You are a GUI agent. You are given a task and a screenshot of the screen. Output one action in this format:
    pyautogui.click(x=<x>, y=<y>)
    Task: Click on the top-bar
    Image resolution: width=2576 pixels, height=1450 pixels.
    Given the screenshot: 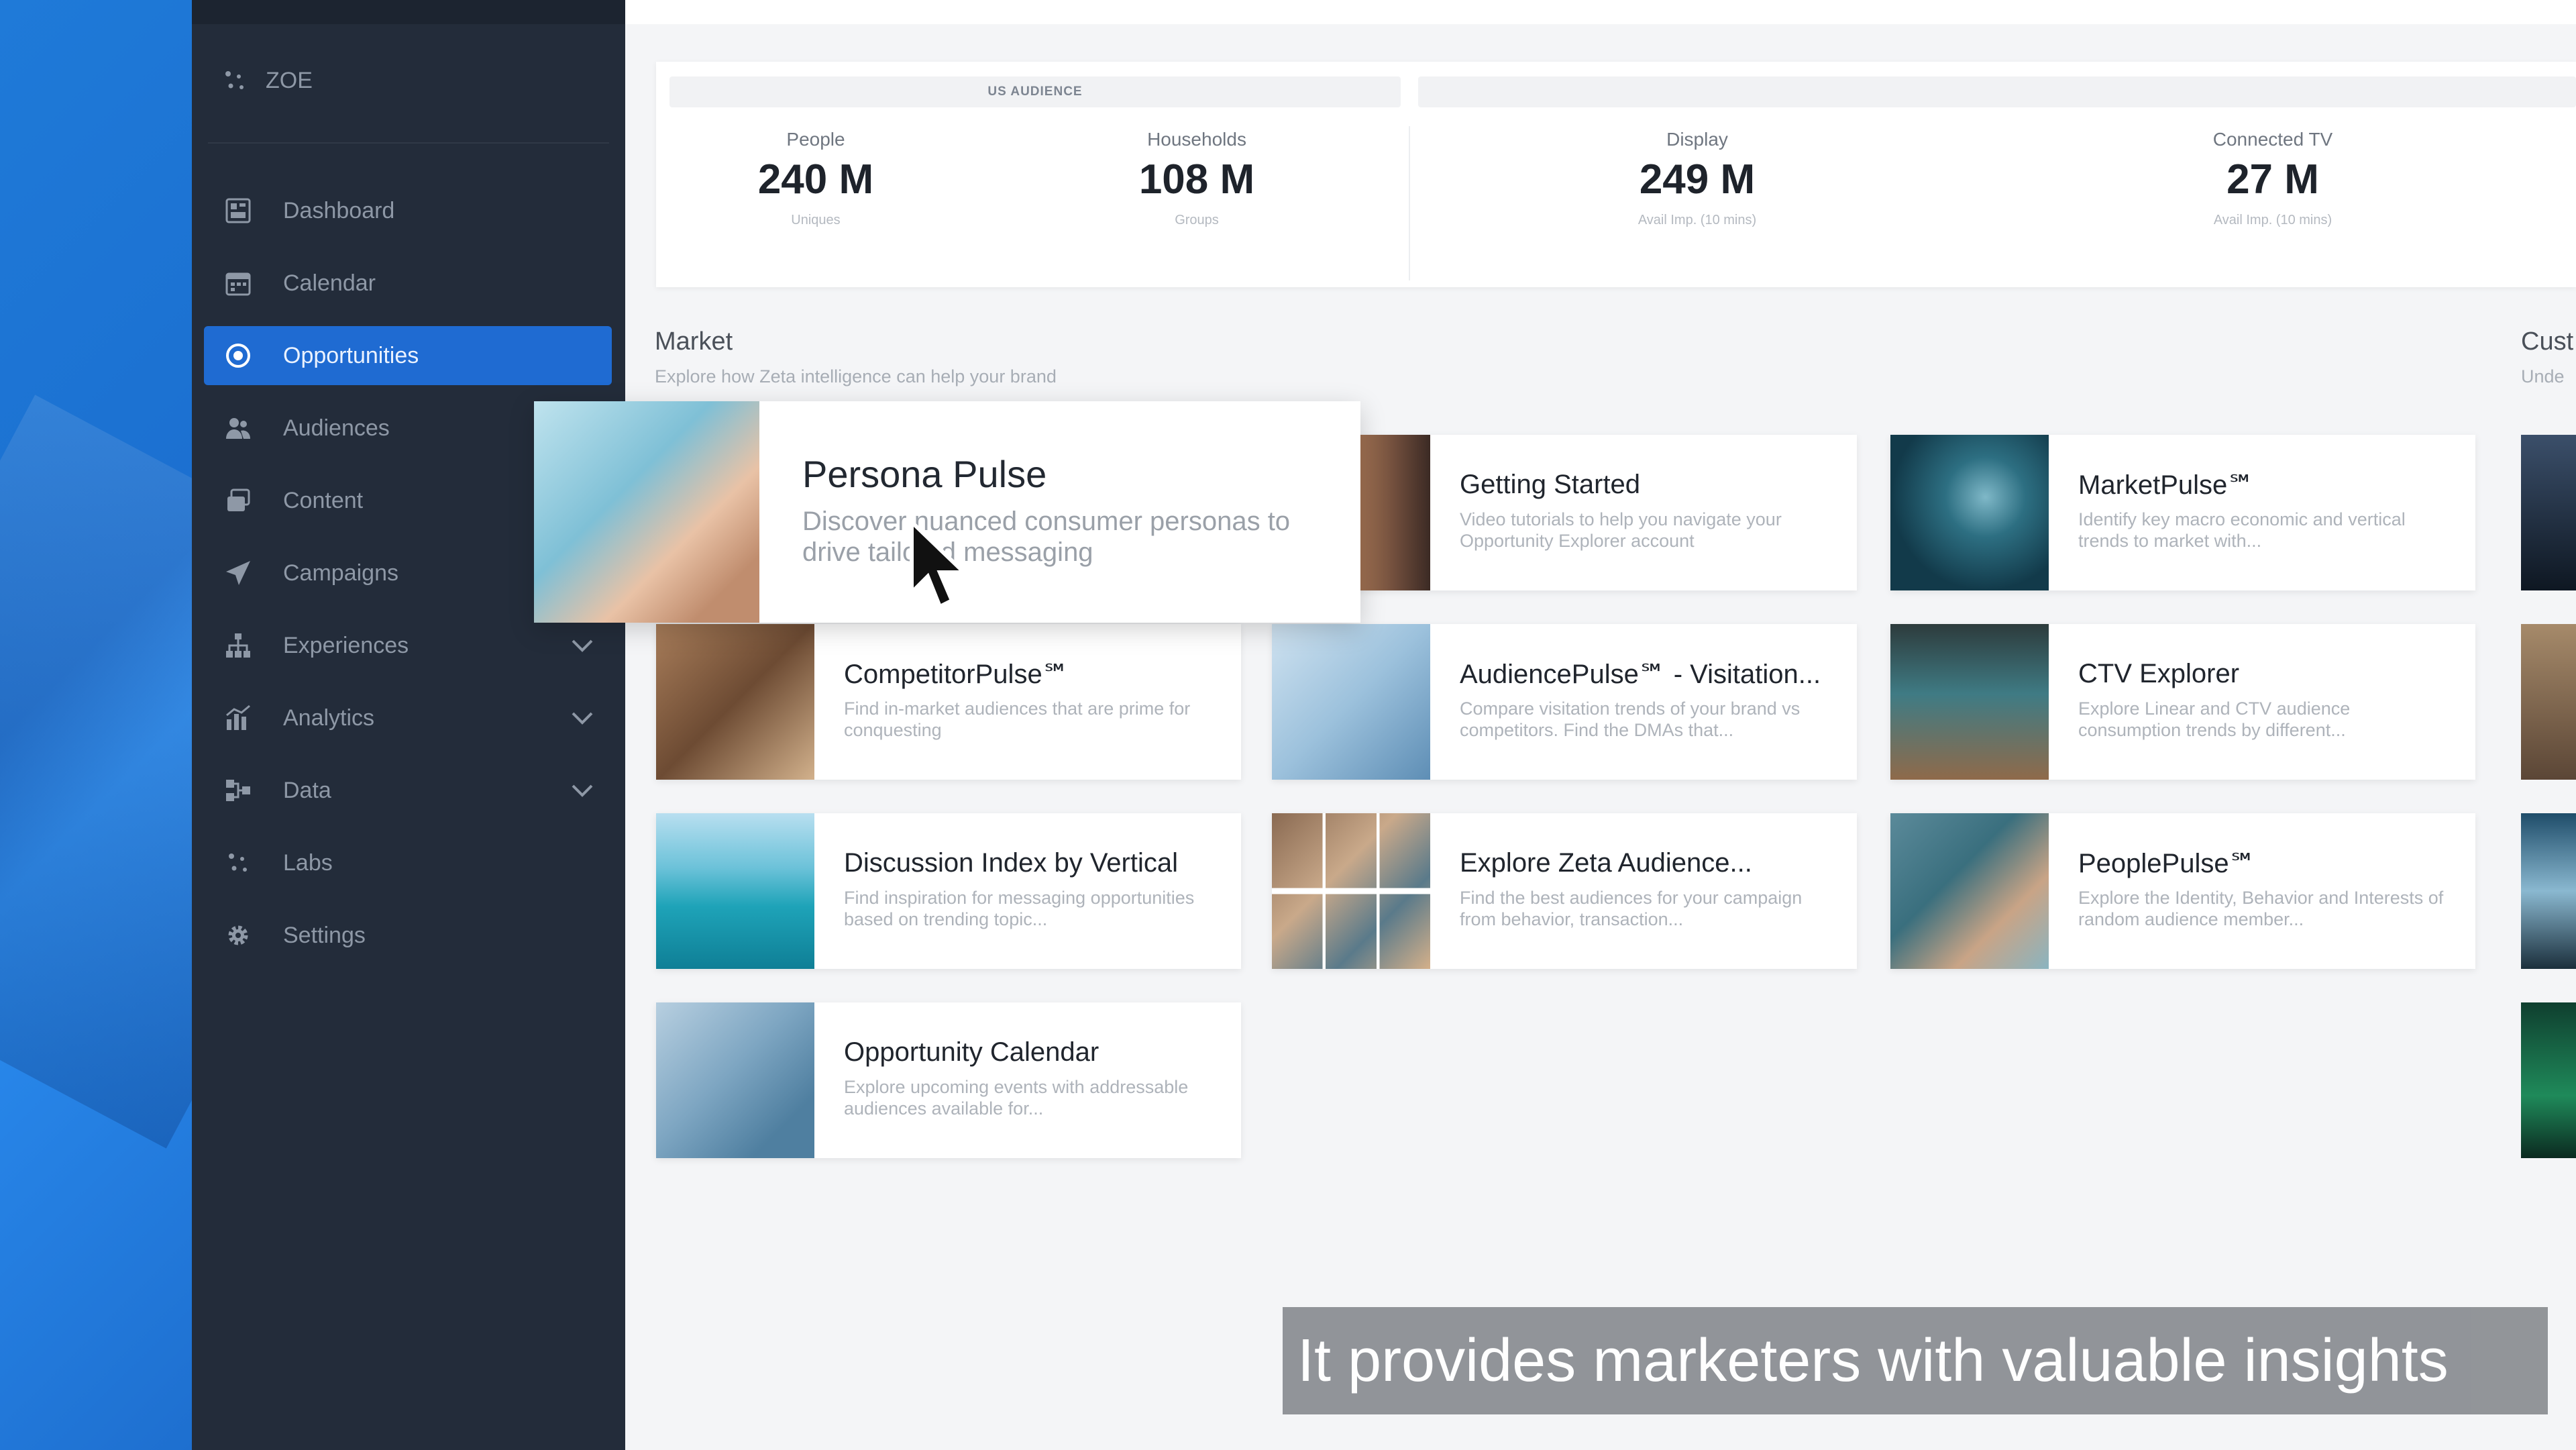 What is the action you would take?
    pyautogui.click(x=1600, y=12)
    